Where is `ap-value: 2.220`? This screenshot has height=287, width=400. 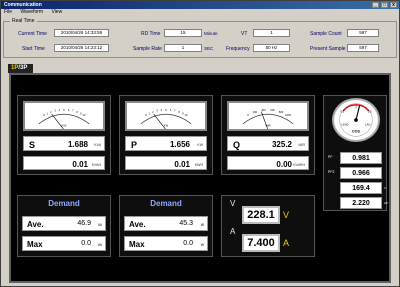
ap-value: 2.220 is located at coordinates (361, 203).